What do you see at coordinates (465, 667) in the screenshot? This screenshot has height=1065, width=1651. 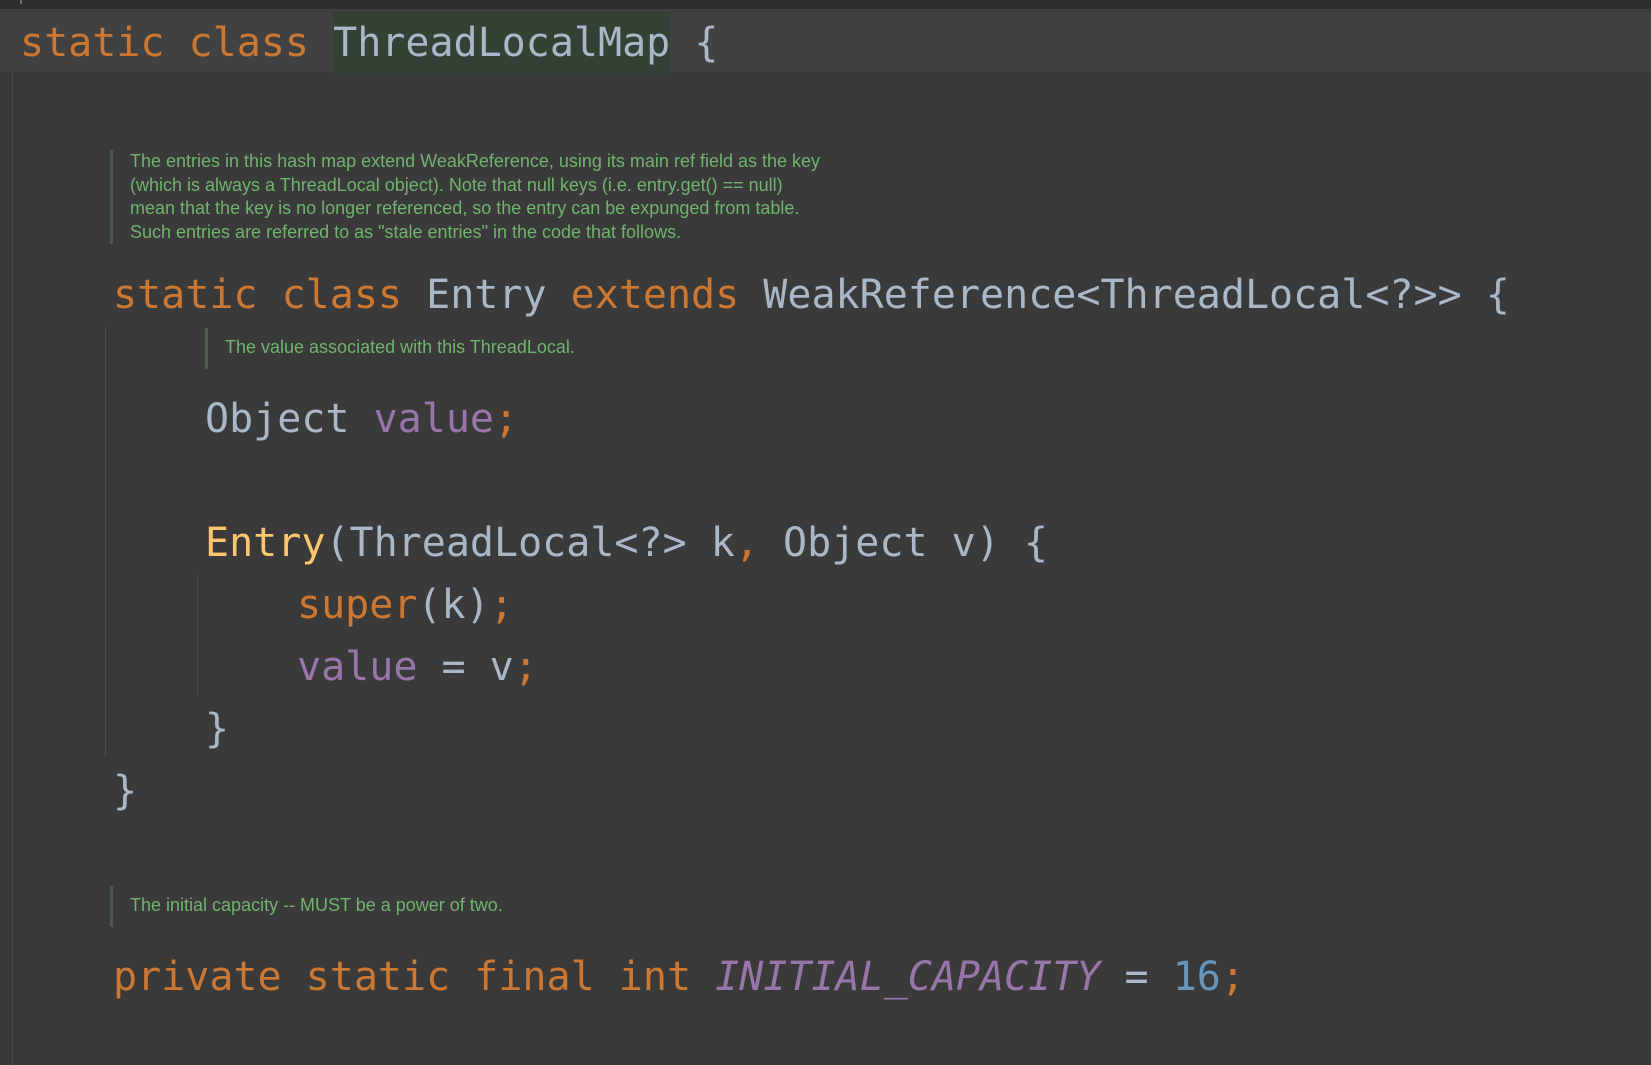 I see `assignment-op: = v` at bounding box center [465, 667].